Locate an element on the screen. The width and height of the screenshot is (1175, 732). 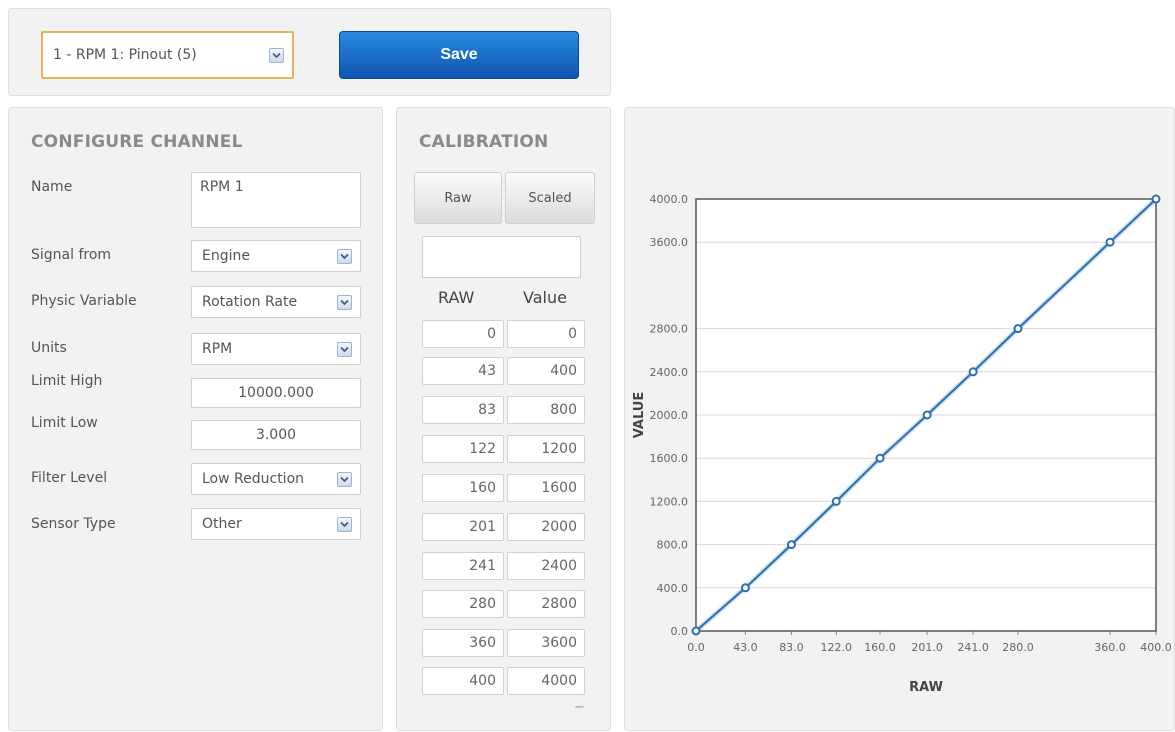
x-tick-label: 0.0 is located at coordinates (696, 647).